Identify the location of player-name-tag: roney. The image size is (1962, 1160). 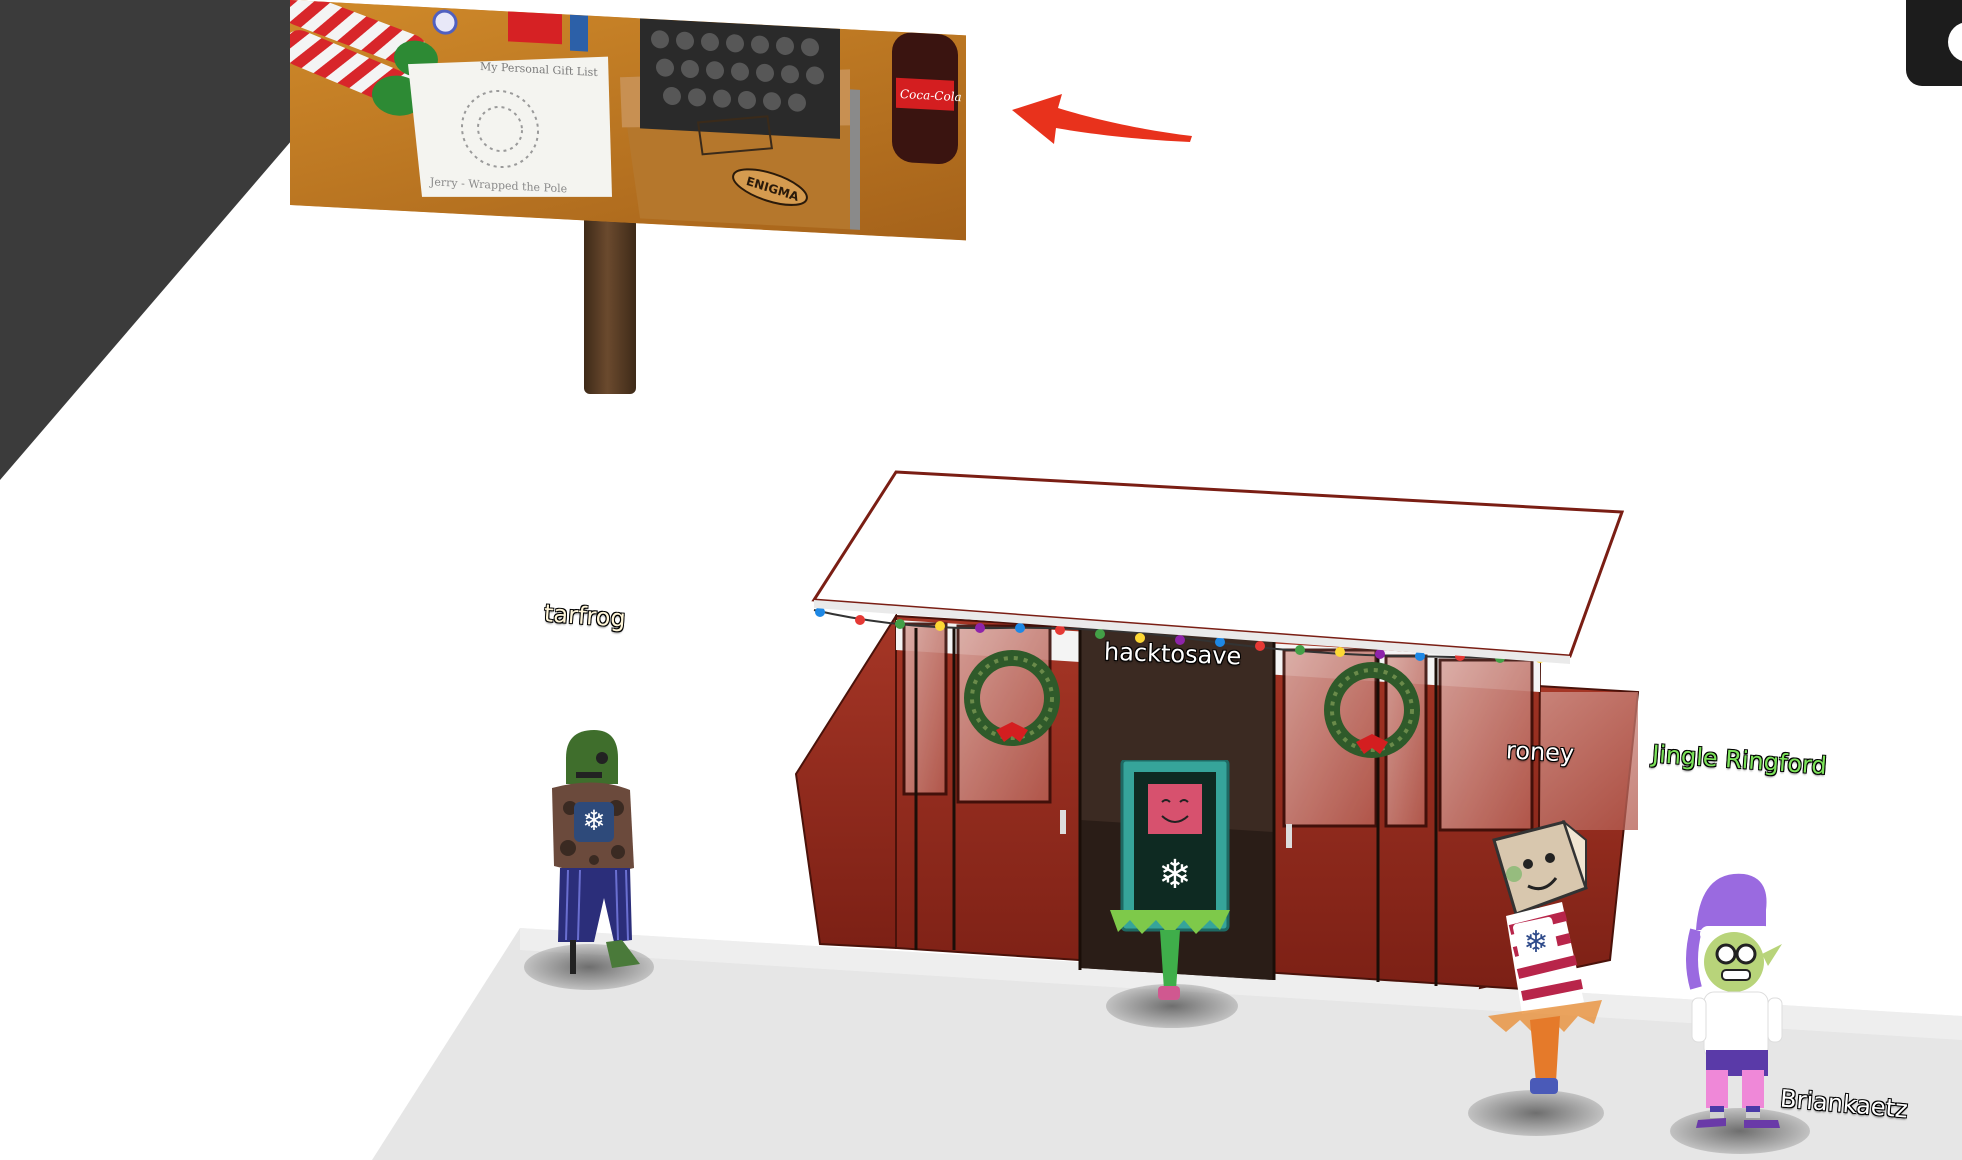
(1540, 752).